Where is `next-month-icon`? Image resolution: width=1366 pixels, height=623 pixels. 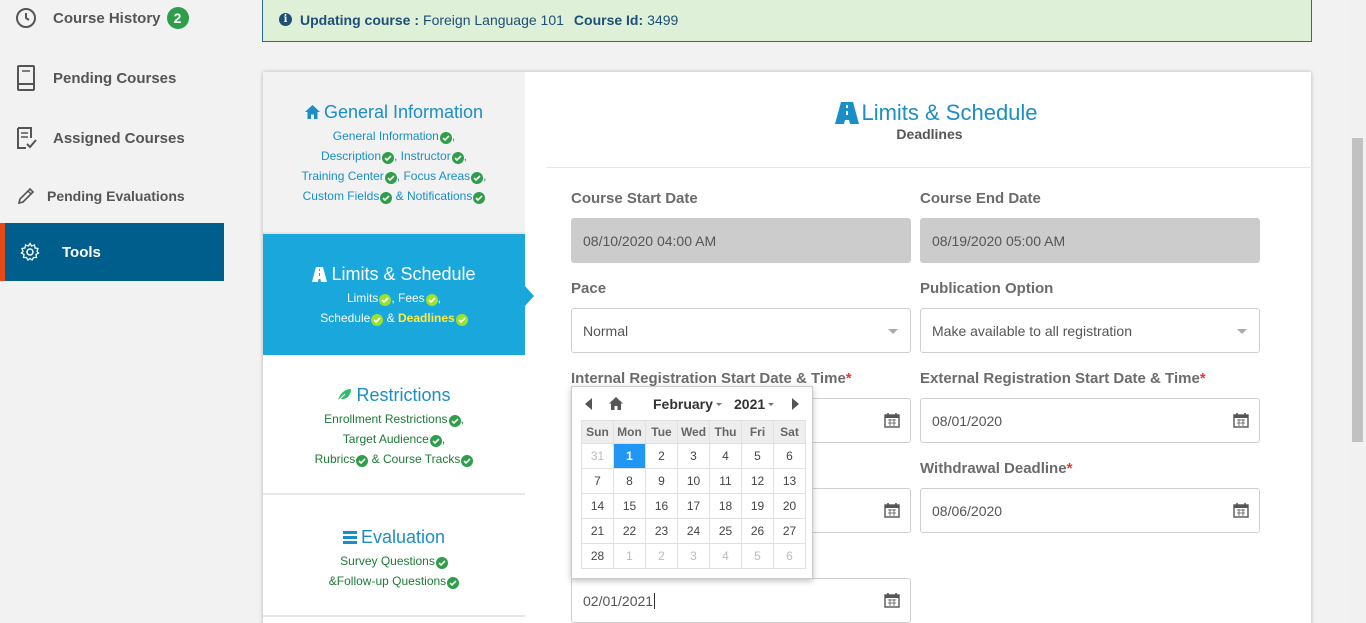 next-month-icon is located at coordinates (795, 404).